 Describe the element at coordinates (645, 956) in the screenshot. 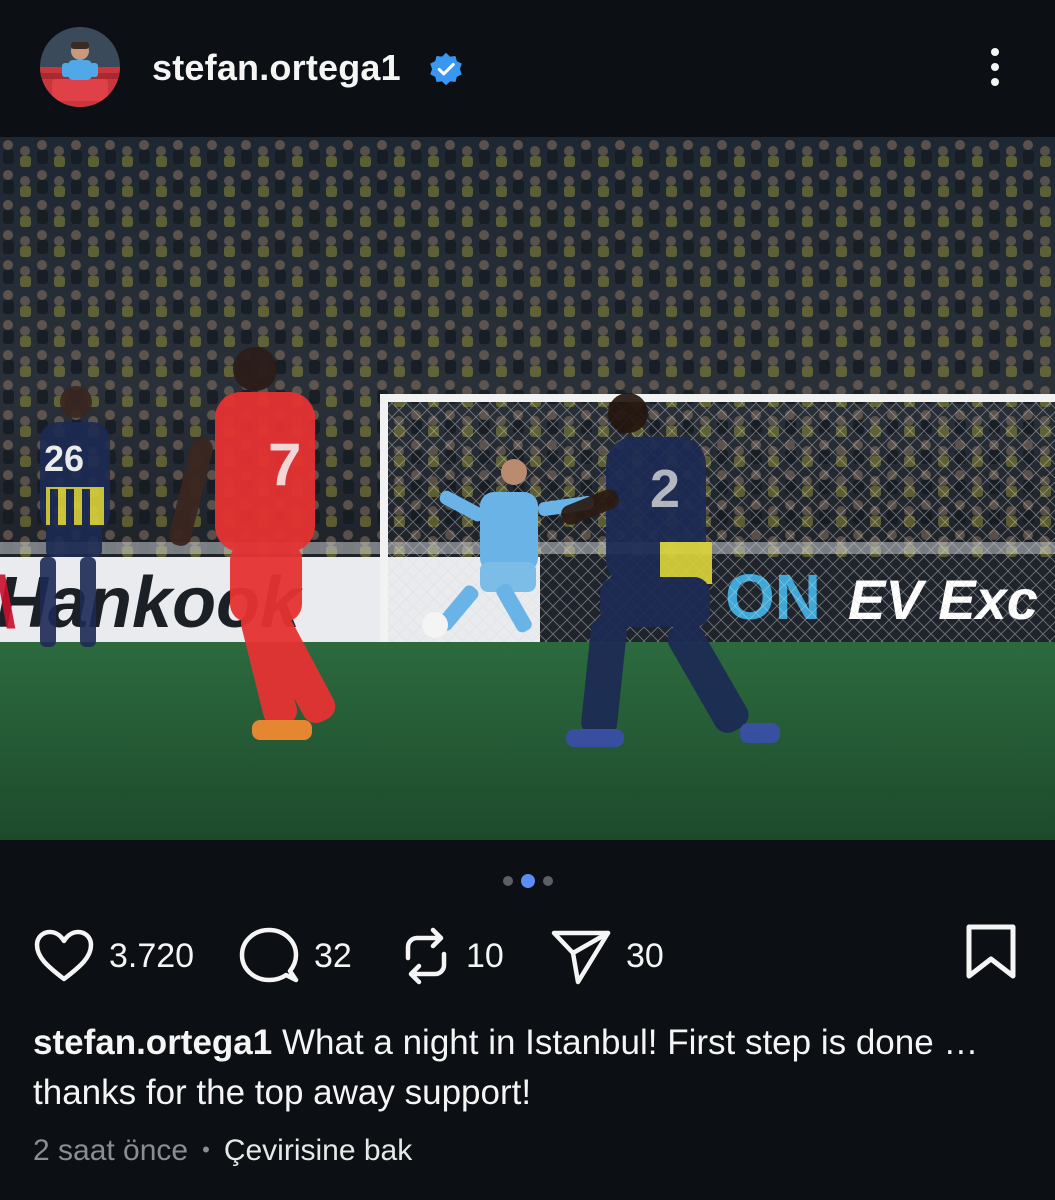

I see `share-count: 30` at that location.